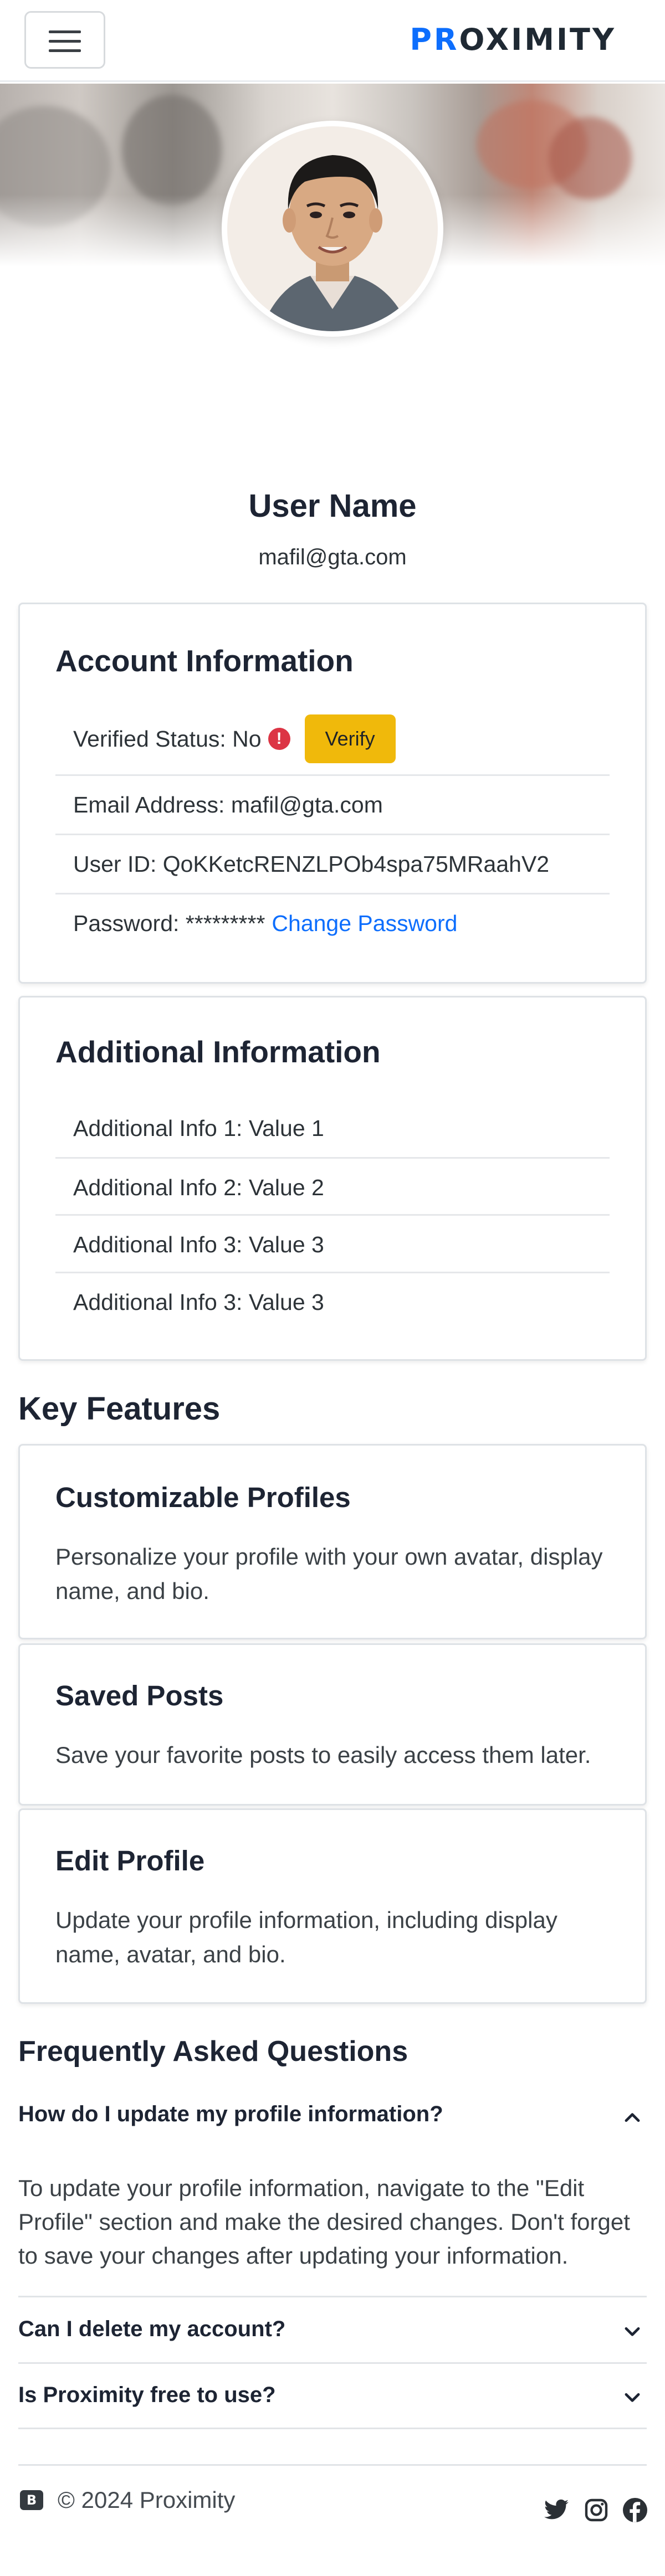 Image resolution: width=665 pixels, height=2576 pixels. What do you see at coordinates (332, 557) in the screenshot?
I see `user-email: mafil@gta.com` at bounding box center [332, 557].